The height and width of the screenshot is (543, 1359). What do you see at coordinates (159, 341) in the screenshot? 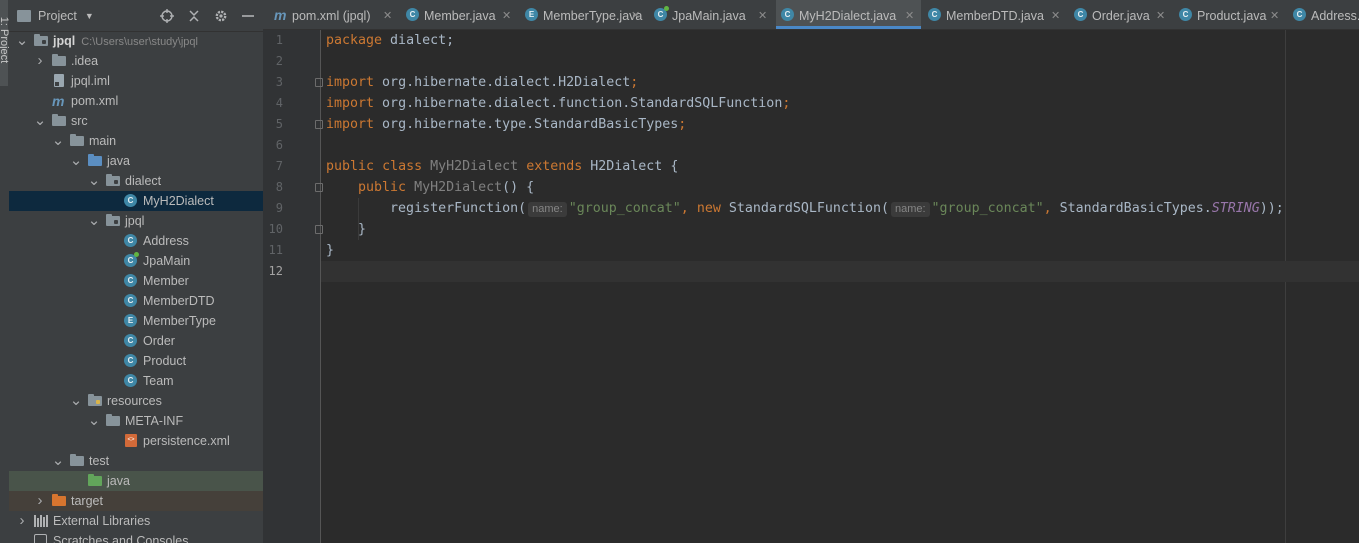
I see `tree-item-text: Order` at bounding box center [159, 341].